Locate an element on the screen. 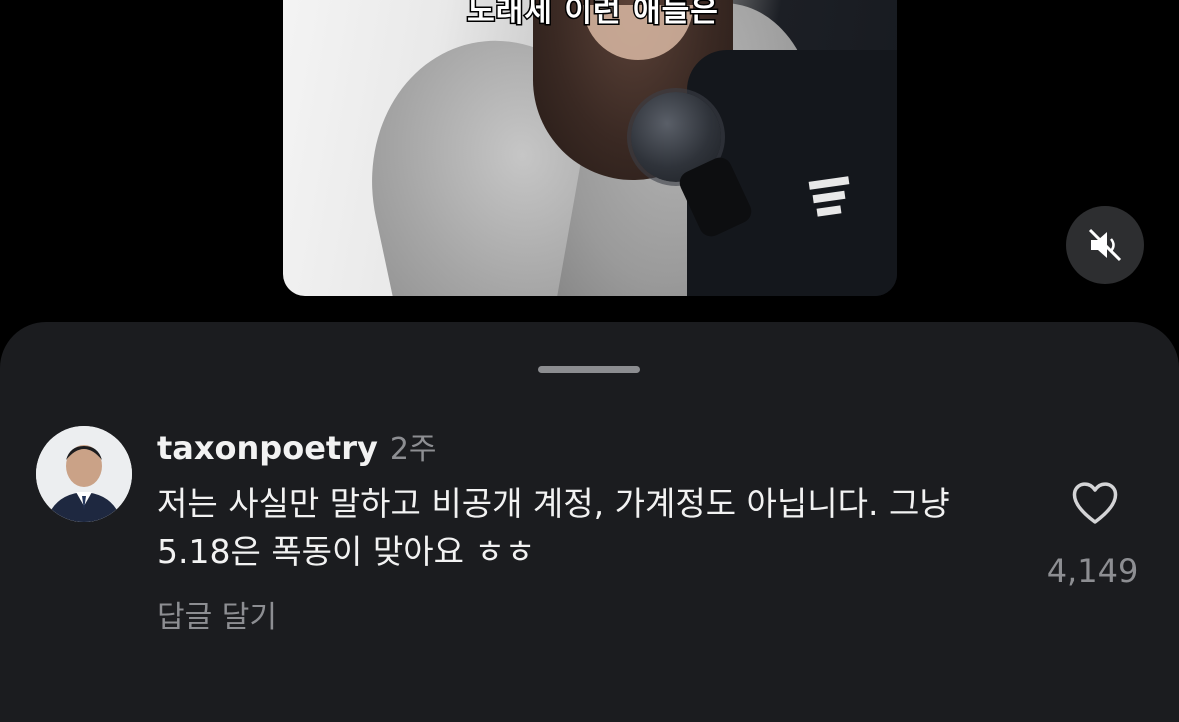 The width and height of the screenshot is (1179, 722). avatar is located at coordinates (84, 474).